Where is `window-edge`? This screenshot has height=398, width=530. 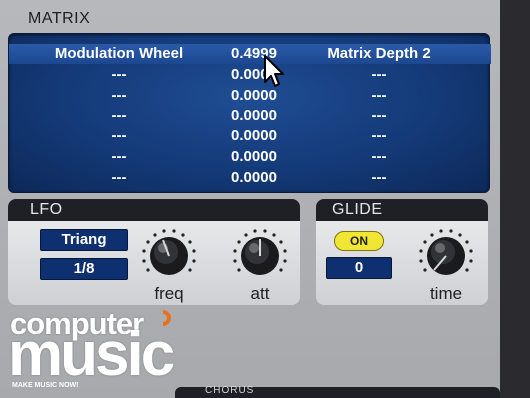 window-edge is located at coordinates (515, 199).